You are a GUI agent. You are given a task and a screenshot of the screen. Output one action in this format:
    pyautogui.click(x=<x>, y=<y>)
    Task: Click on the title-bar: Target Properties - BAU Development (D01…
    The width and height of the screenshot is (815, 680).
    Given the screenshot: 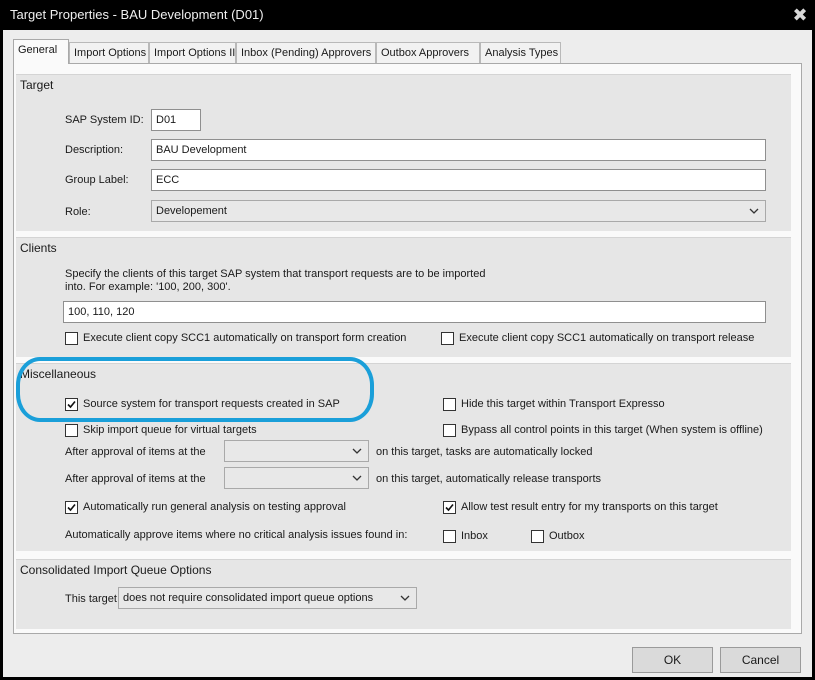 What is the action you would take?
    pyautogui.click(x=407, y=15)
    